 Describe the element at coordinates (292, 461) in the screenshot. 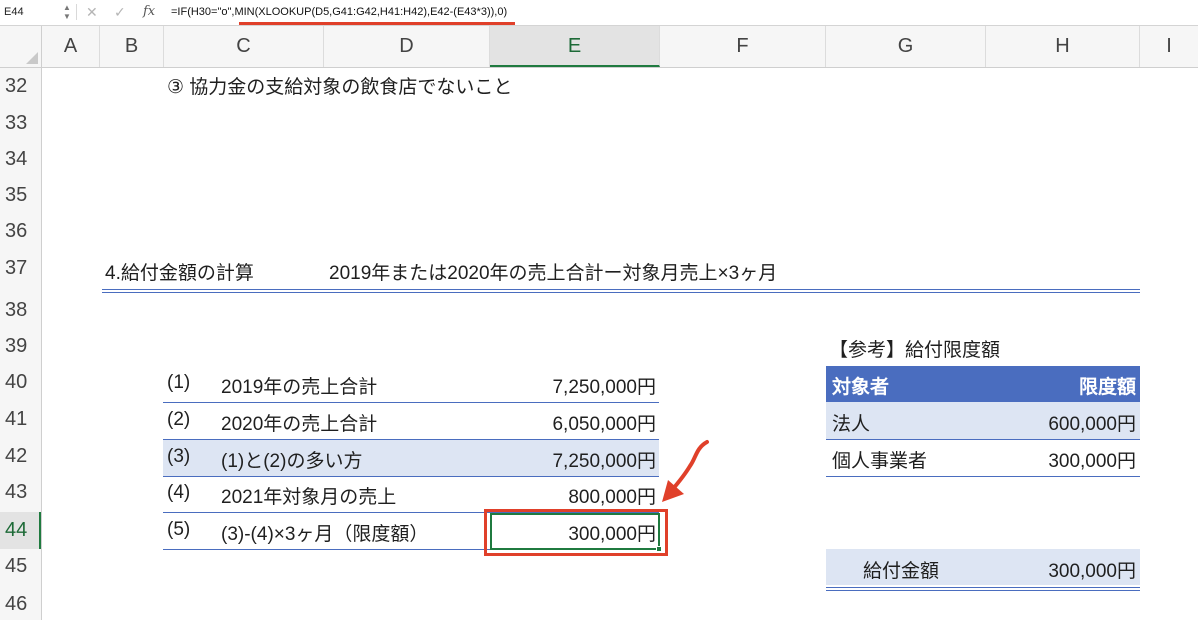

I see `calc-row-3-label: (1)と(2)の多い方` at that location.